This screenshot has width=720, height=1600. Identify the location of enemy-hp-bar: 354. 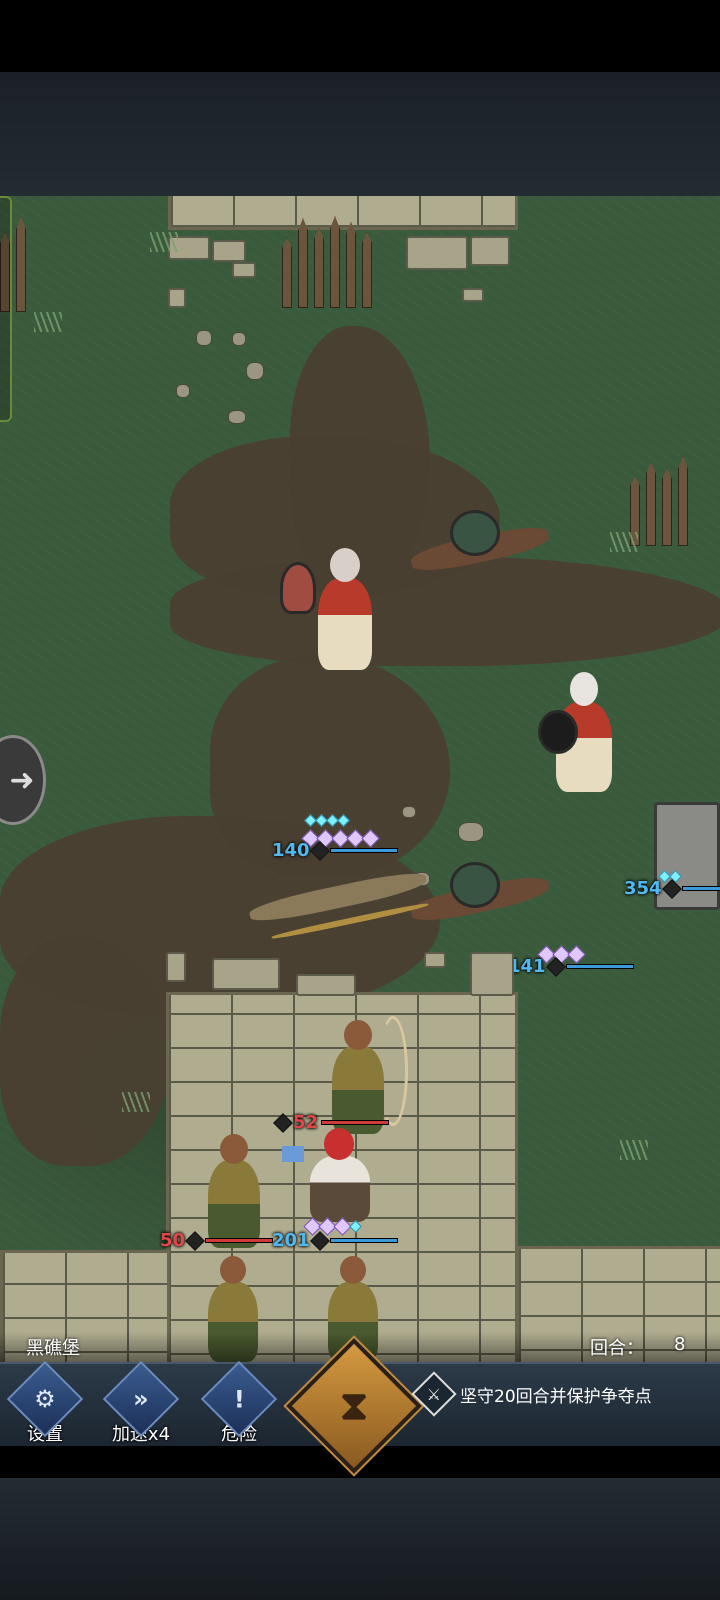
(672, 888).